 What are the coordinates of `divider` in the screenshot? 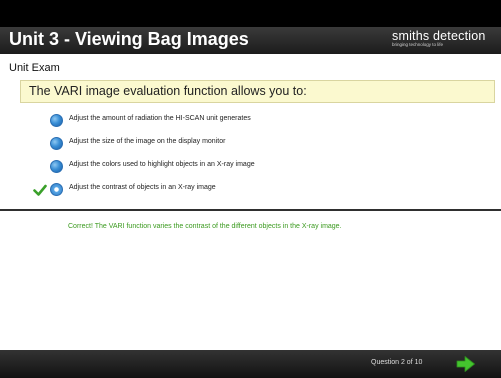 It's located at (250, 210).